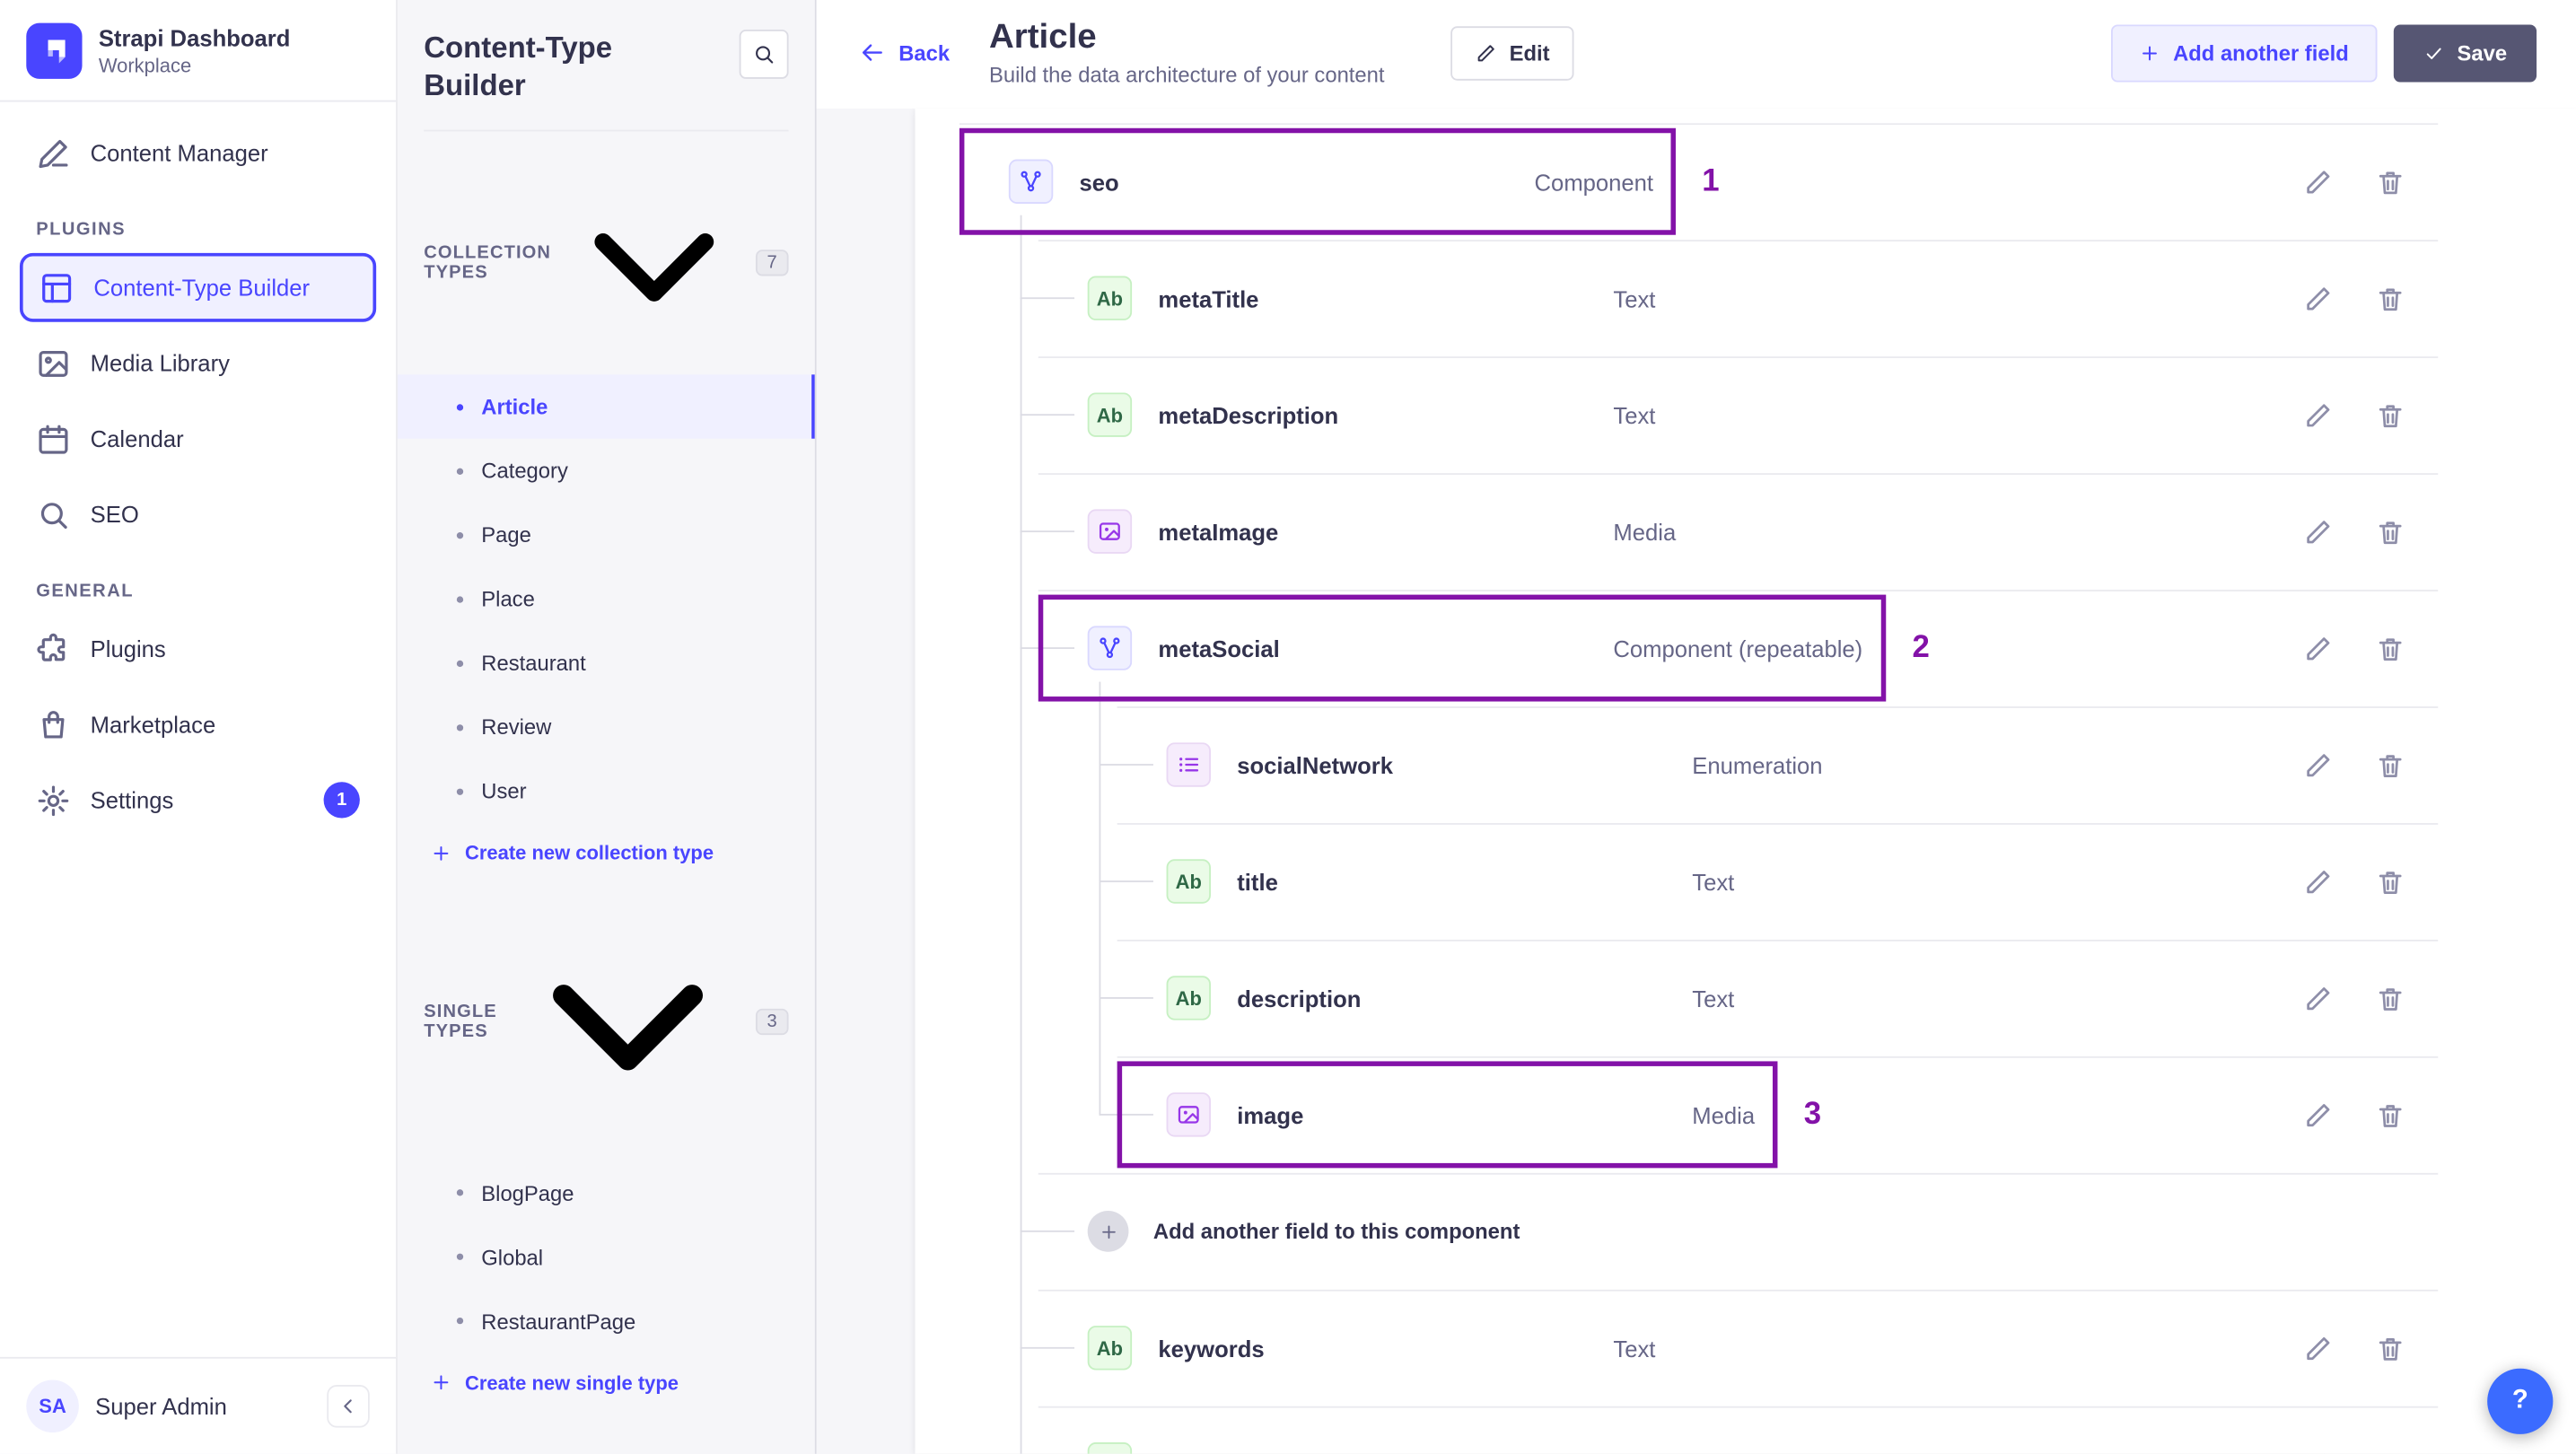  I want to click on save-button: Save, so click(2465, 52).